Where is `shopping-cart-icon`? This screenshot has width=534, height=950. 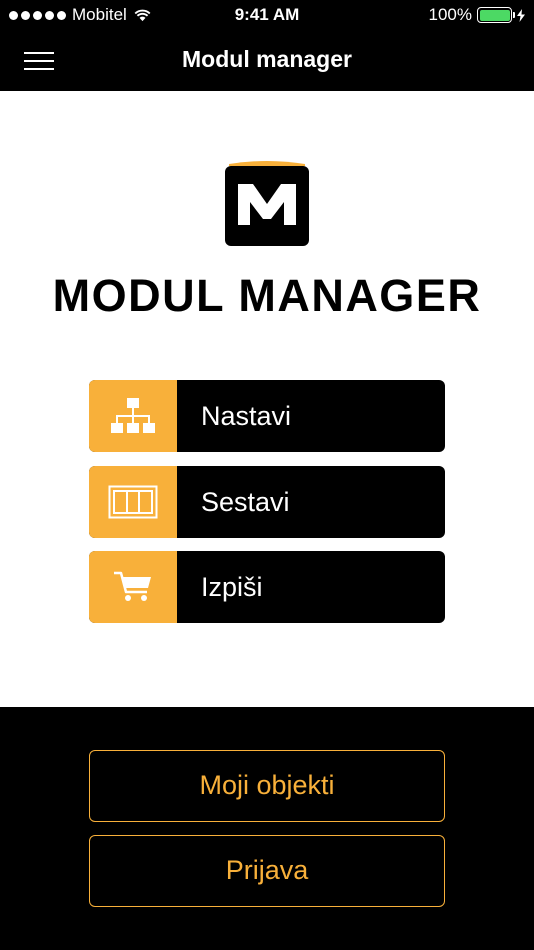 shopping-cart-icon is located at coordinates (132, 586).